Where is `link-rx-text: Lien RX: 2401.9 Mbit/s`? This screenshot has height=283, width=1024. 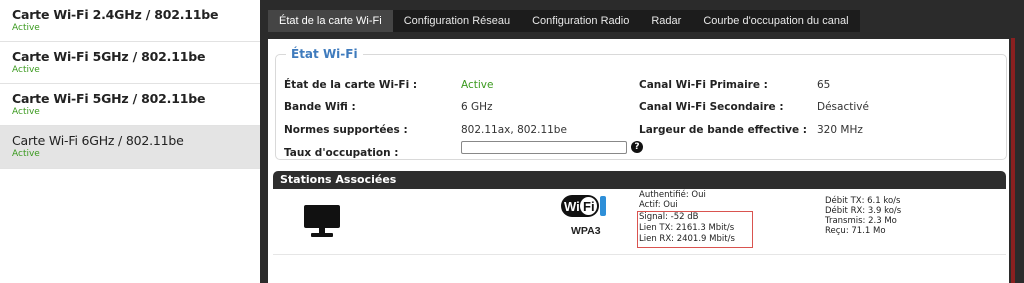 link-rx-text: Lien RX: 2401.9 Mbit/s is located at coordinates (687, 239).